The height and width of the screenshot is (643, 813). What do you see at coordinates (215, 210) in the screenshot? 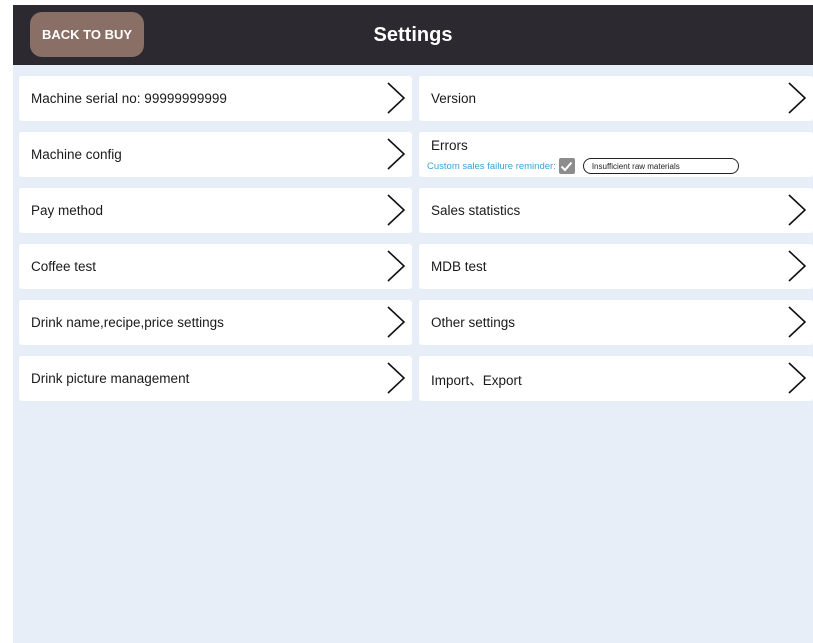
I see `settings-row-pay-method: Pay method` at bounding box center [215, 210].